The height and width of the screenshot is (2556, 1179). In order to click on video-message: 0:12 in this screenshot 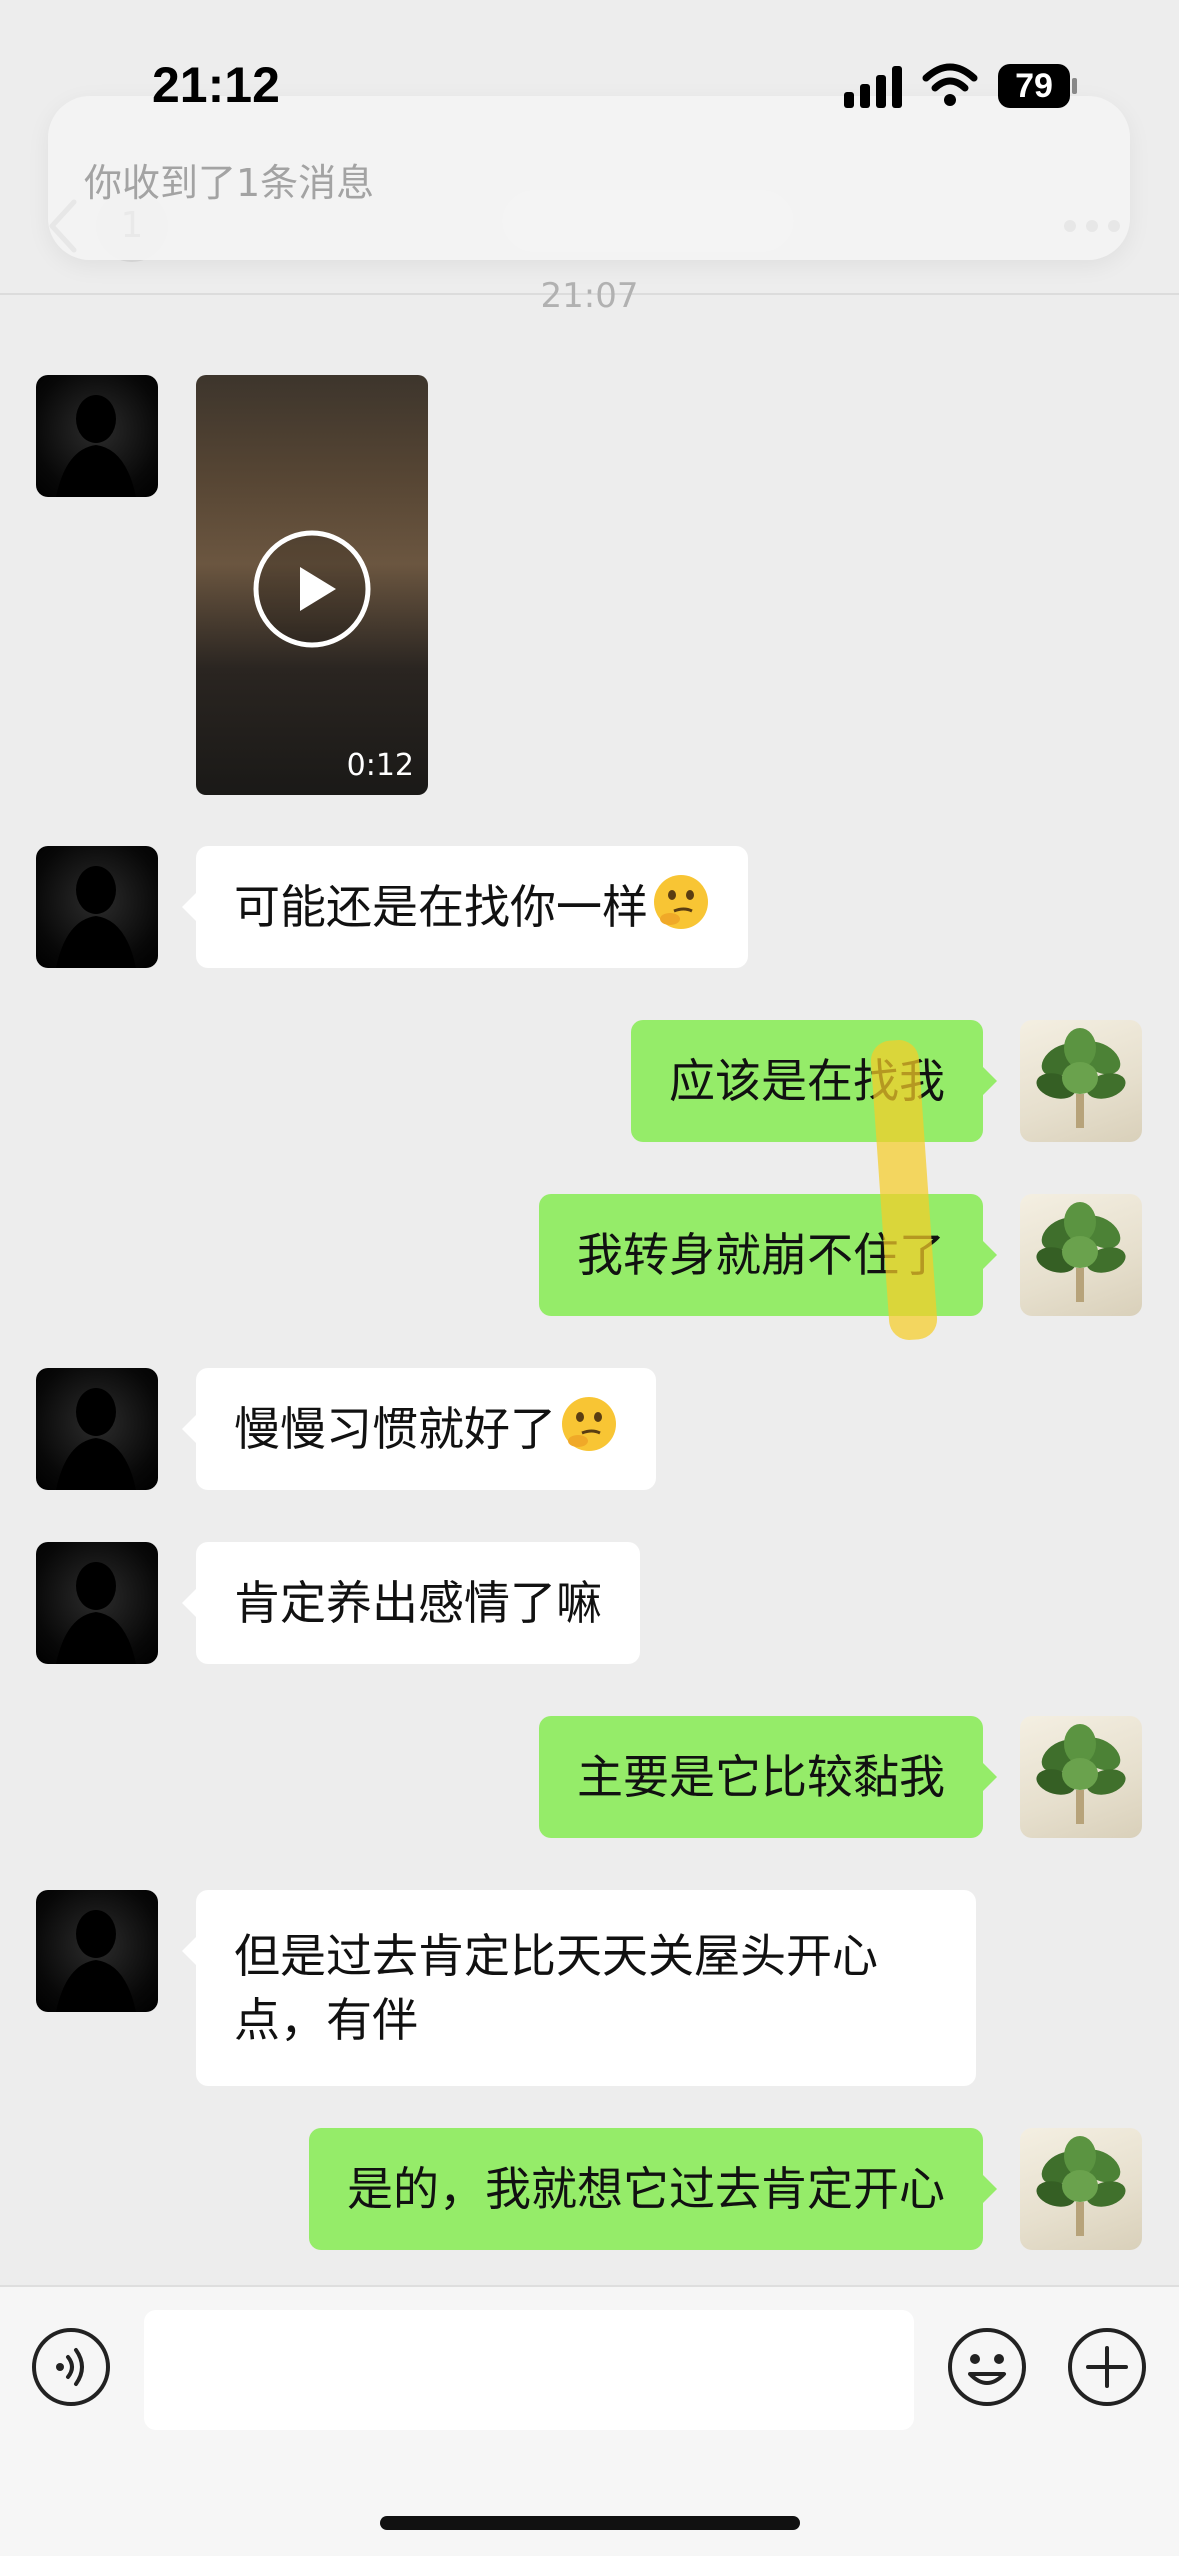, I will do `click(312, 585)`.